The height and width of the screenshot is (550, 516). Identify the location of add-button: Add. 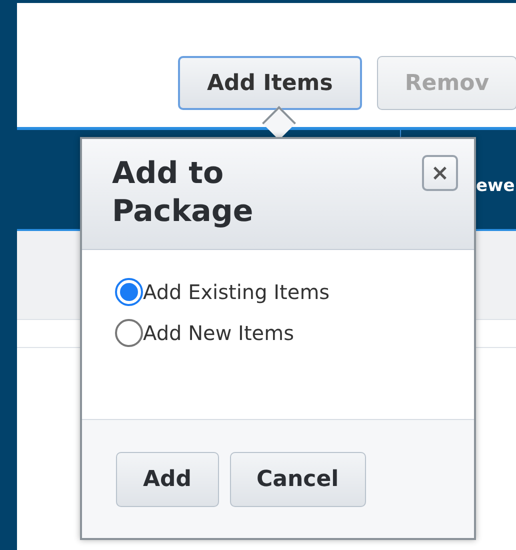
(167, 479).